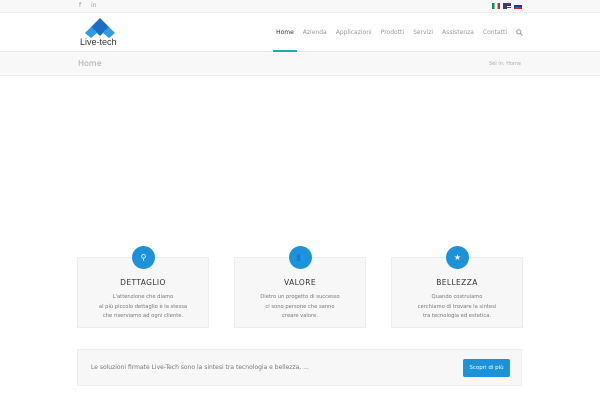 This screenshot has height=400, width=600. Describe the element at coordinates (354, 32) in the screenshot. I see `nav-applicazioni: Applicazioni` at that location.